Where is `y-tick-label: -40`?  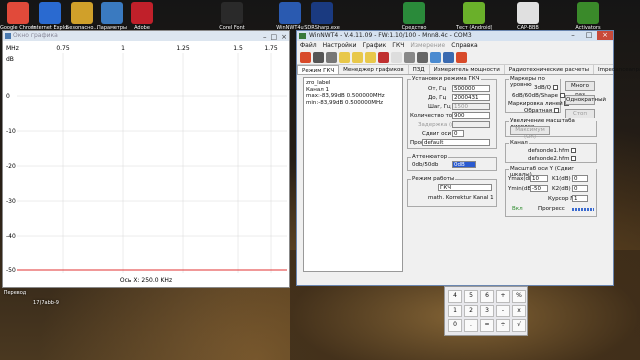 y-tick-label: -40 is located at coordinates (11, 236).